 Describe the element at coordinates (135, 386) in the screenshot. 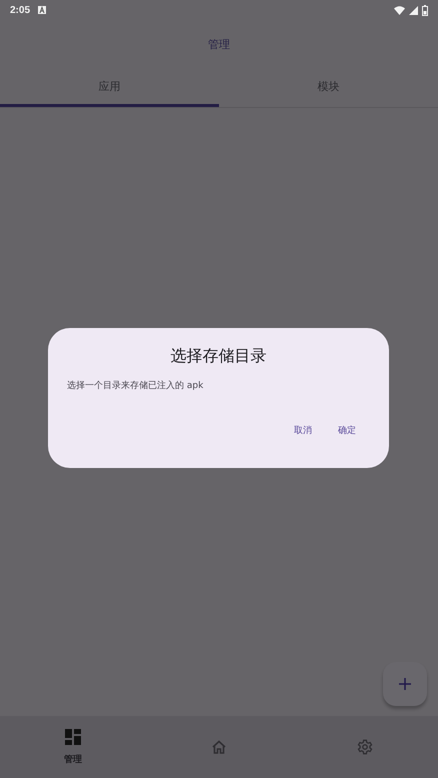

I see `dialog-message: 选择一个目录来存储已注入的 apk` at that location.